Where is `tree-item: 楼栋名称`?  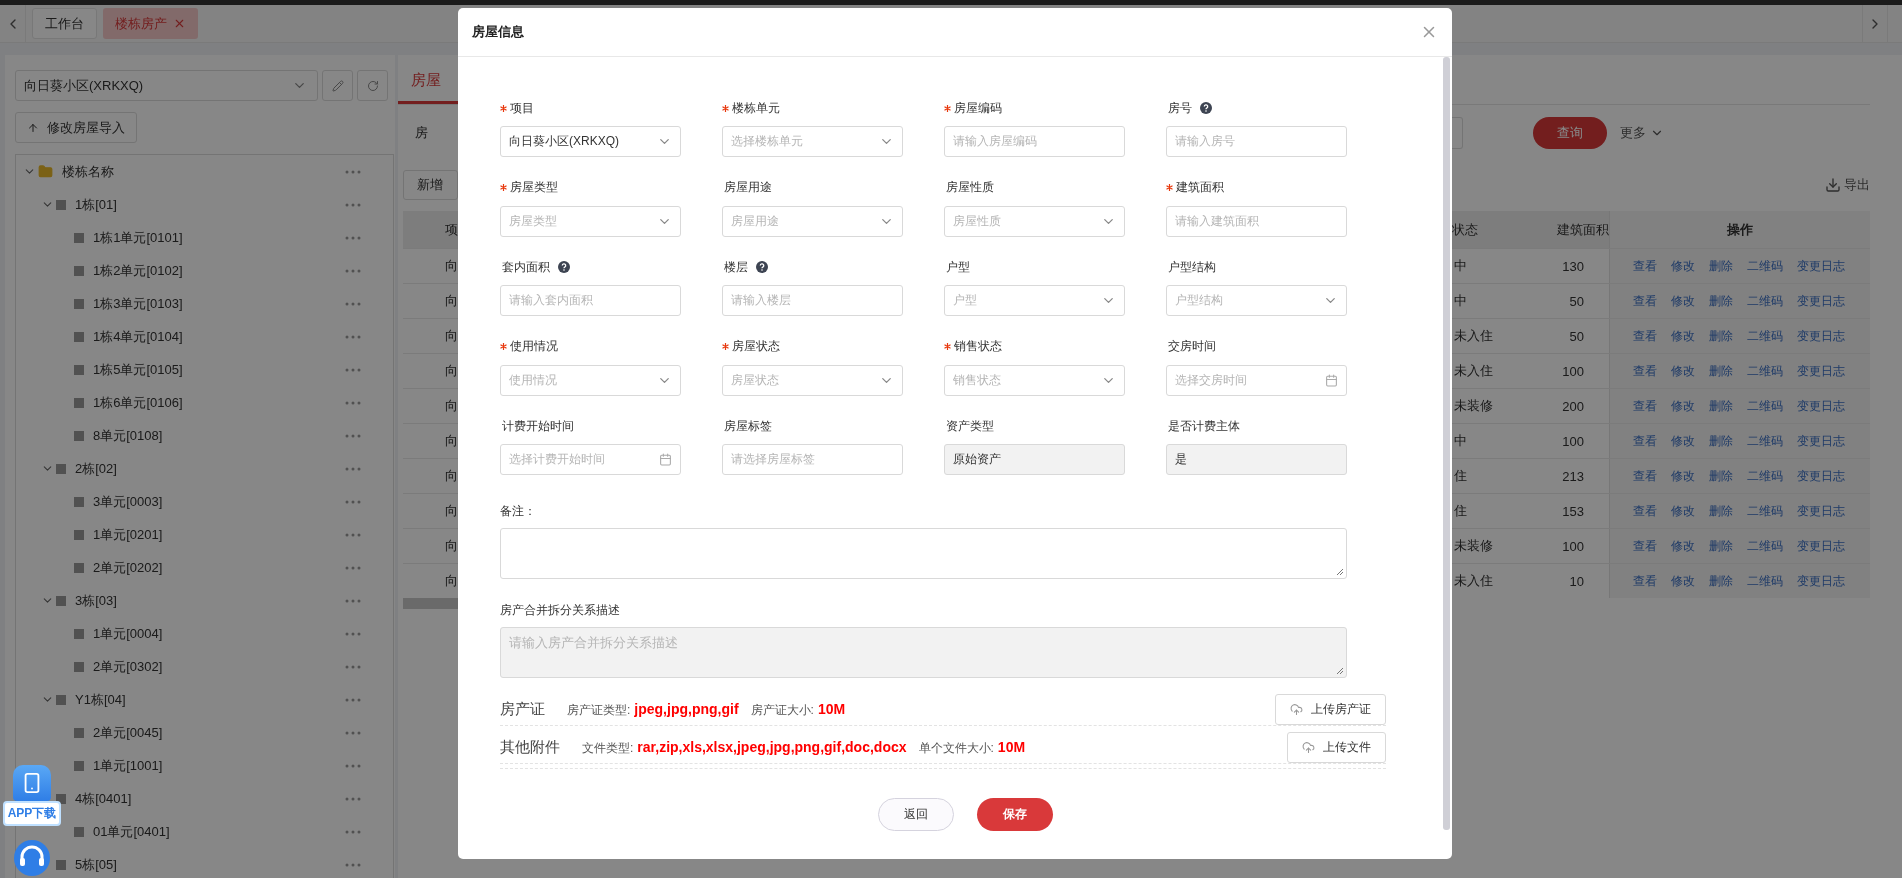 tree-item: 楼栋名称 is located at coordinates (203, 171).